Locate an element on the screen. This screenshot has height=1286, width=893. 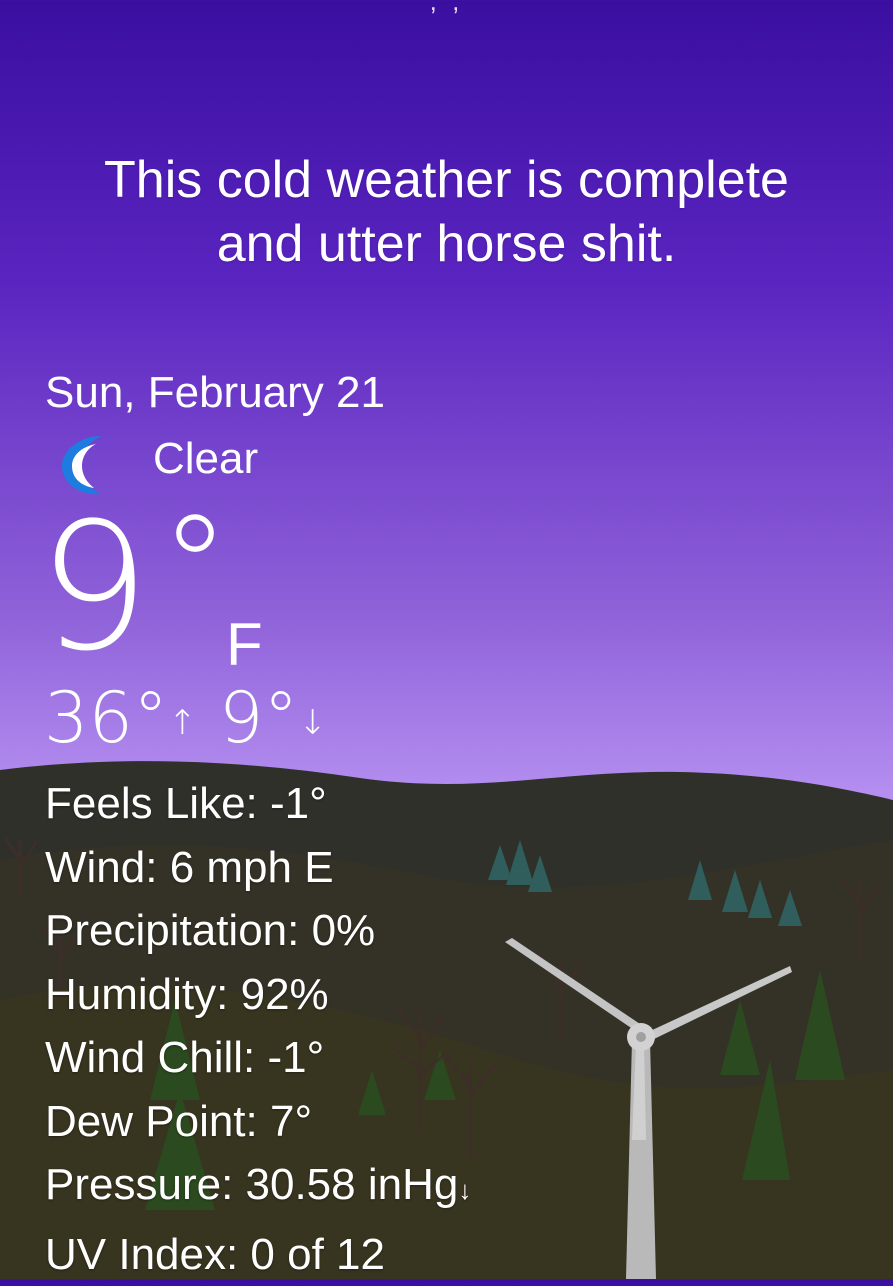
headline-line-2: and utter horse shit. is located at coordinates (446, 244).